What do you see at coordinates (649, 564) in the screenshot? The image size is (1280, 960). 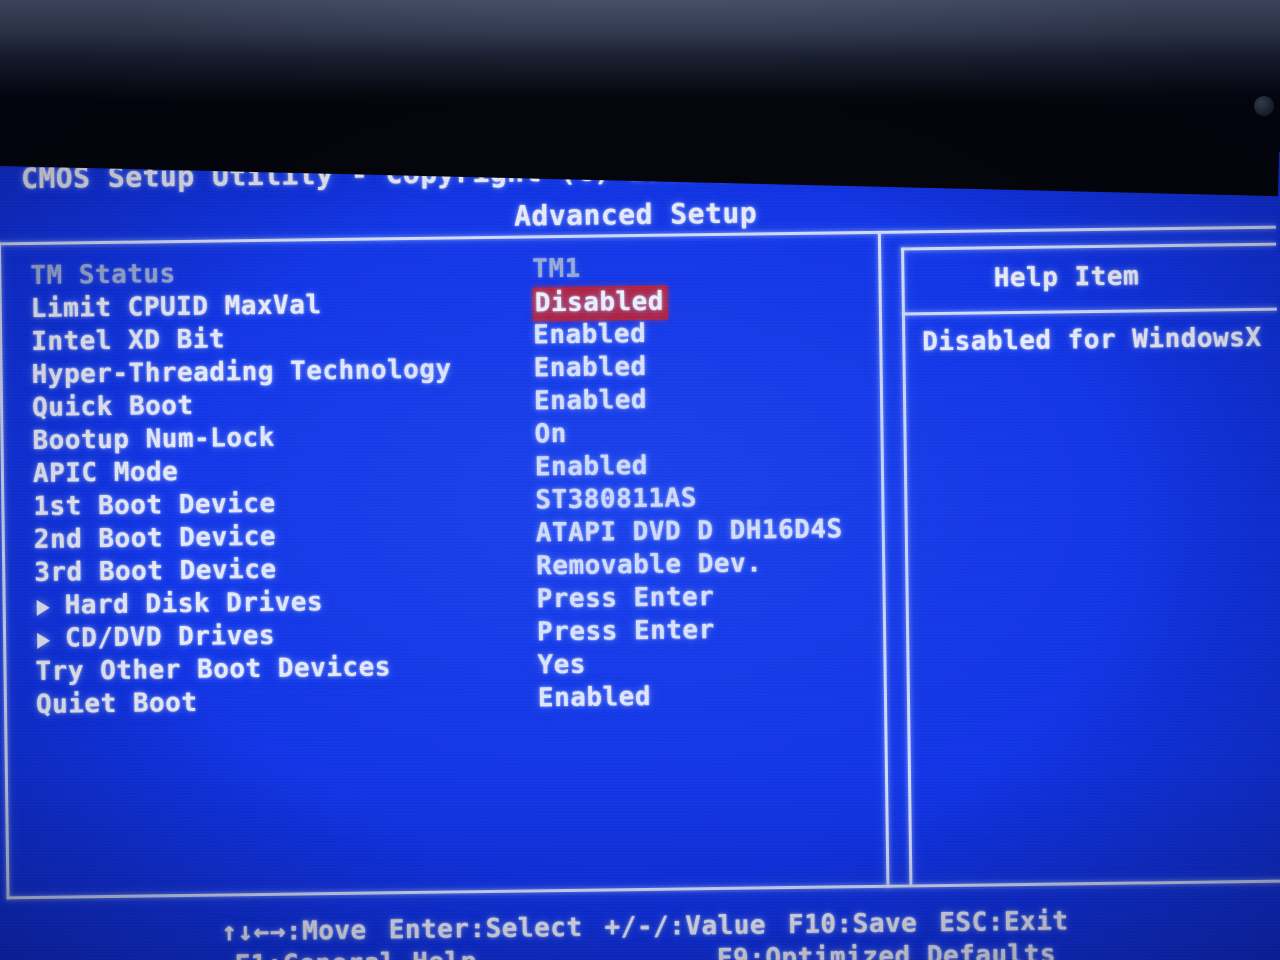 I see `setting-value: Removable Dev.` at bounding box center [649, 564].